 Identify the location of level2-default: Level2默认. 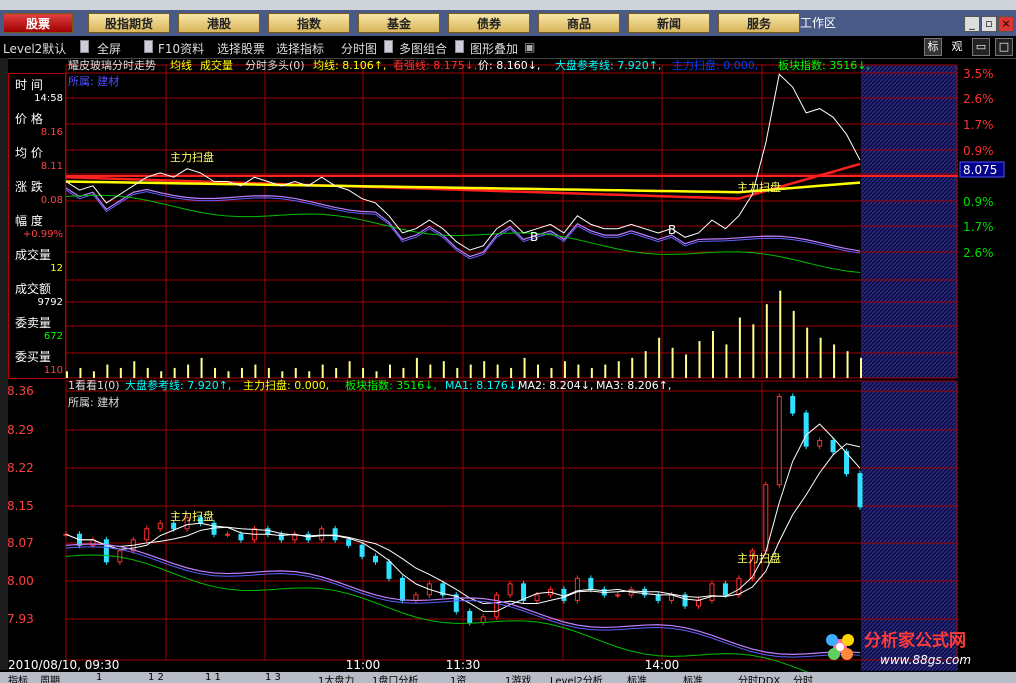
(34, 48).